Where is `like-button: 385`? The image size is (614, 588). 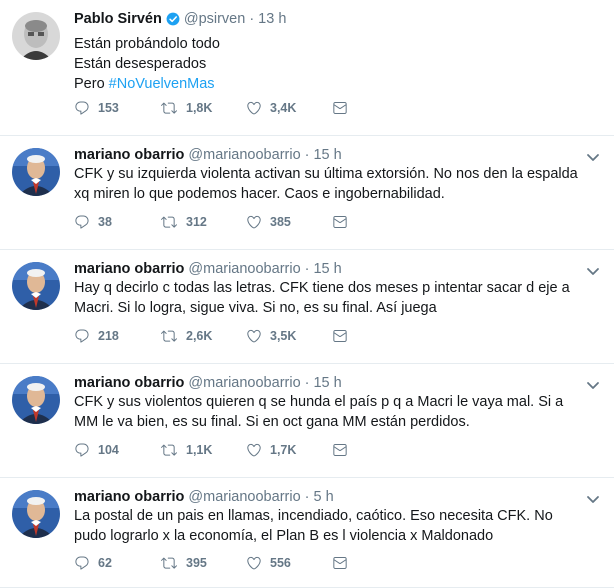
like-button: 385 is located at coordinates (289, 222).